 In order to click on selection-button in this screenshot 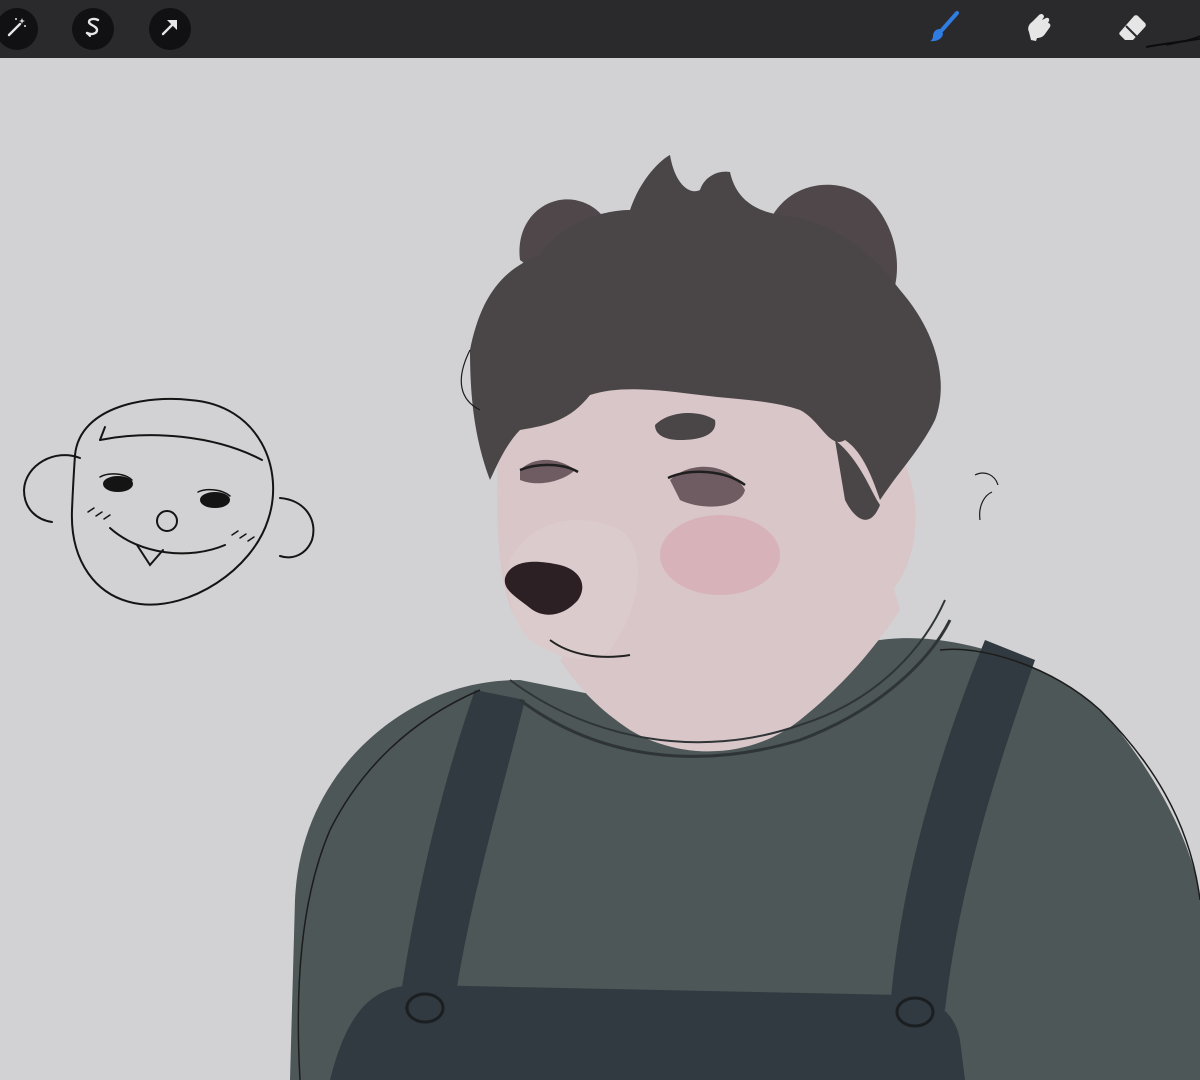, I will do `click(93, 29)`.